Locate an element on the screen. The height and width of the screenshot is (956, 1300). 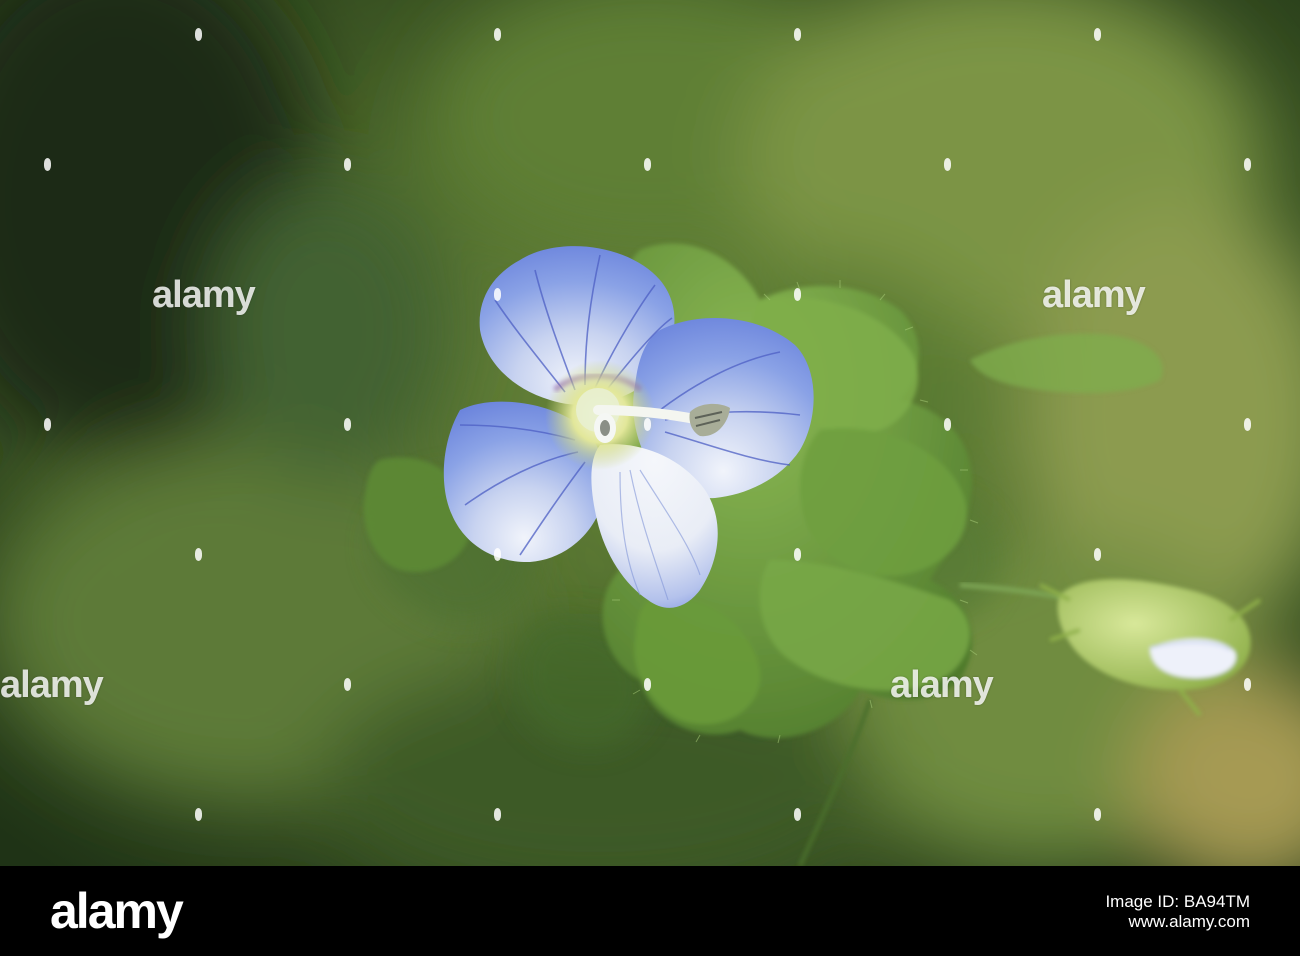
website-link: www.alamy.com is located at coordinates (1189, 922).